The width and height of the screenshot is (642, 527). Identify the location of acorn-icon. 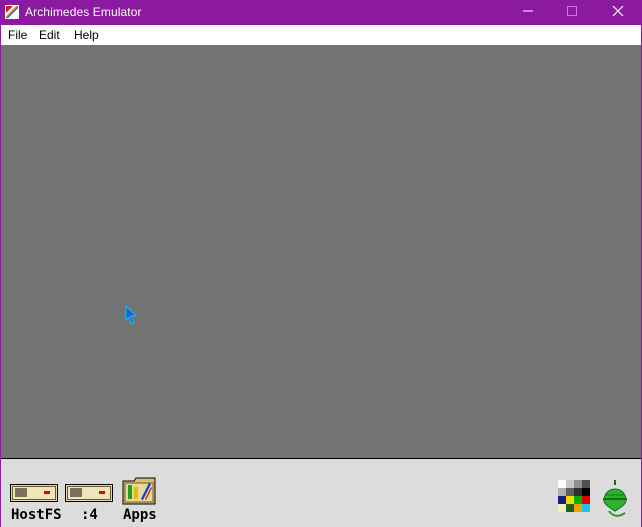
(615, 499).